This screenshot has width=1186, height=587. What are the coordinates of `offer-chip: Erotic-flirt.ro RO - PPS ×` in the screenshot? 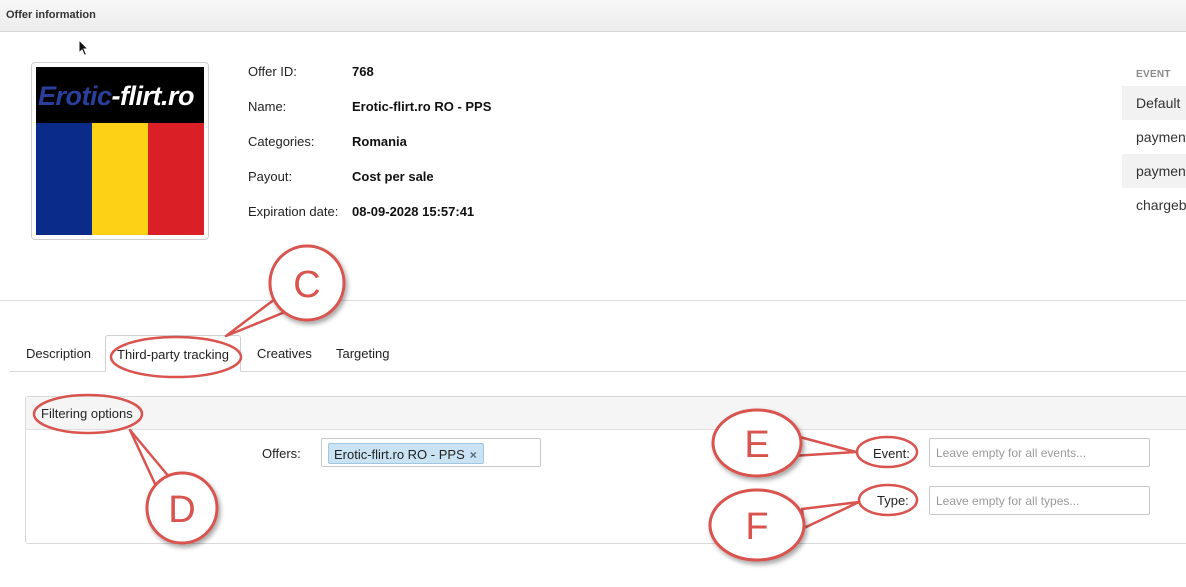 It's located at (406, 453).